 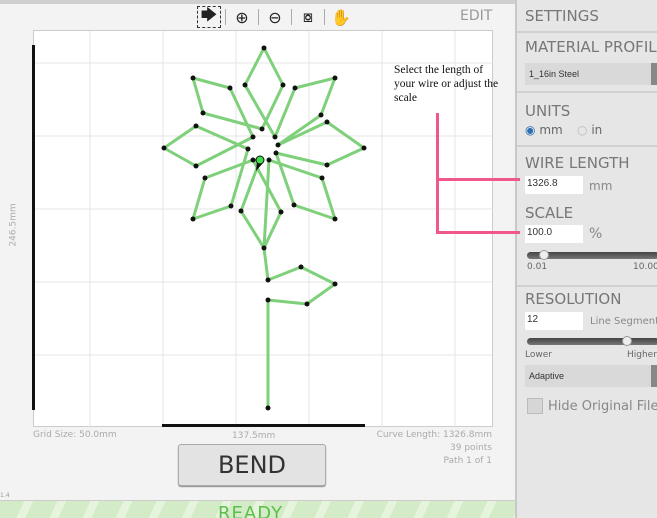 I want to click on scale-slider-knob, so click(x=544, y=255).